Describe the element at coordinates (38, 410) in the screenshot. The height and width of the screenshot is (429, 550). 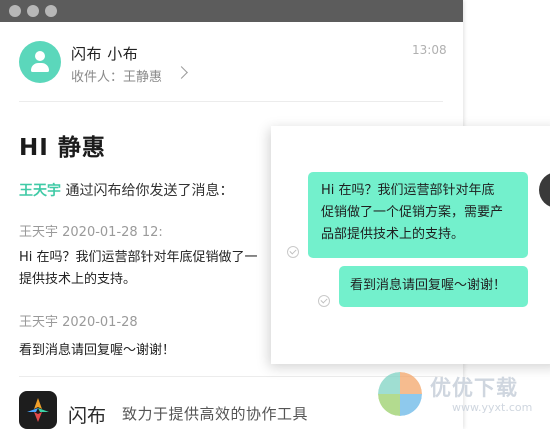
I see `shanbu-logo-icon` at that location.